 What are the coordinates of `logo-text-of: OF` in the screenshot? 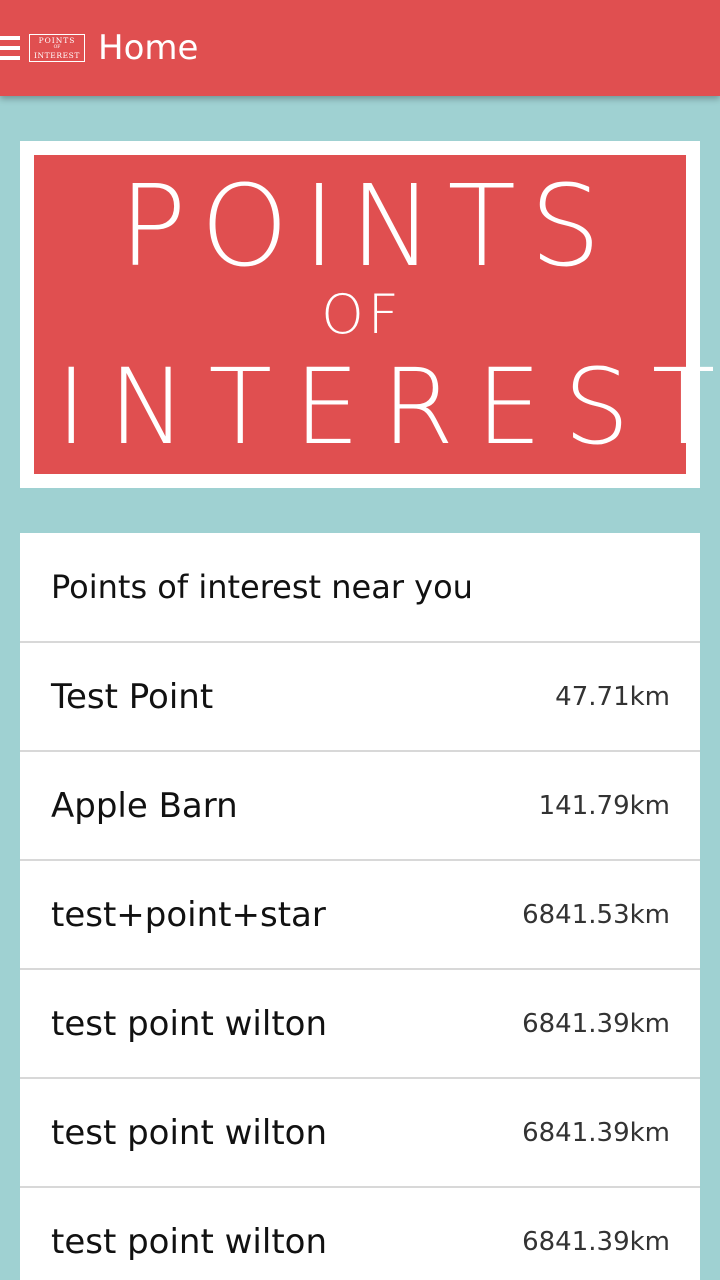 It's located at (57, 47).